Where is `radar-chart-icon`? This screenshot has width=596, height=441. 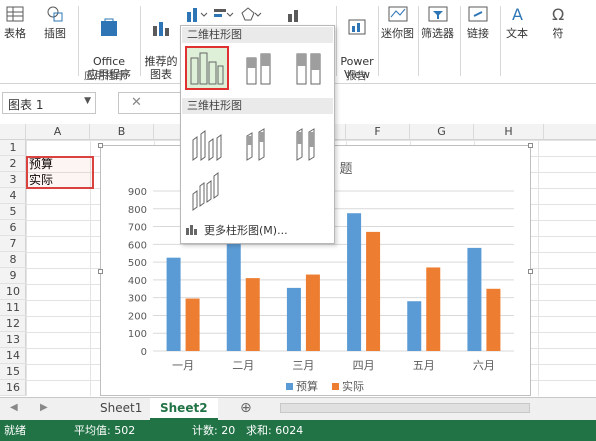
radar-chart-icon is located at coordinates (251, 14).